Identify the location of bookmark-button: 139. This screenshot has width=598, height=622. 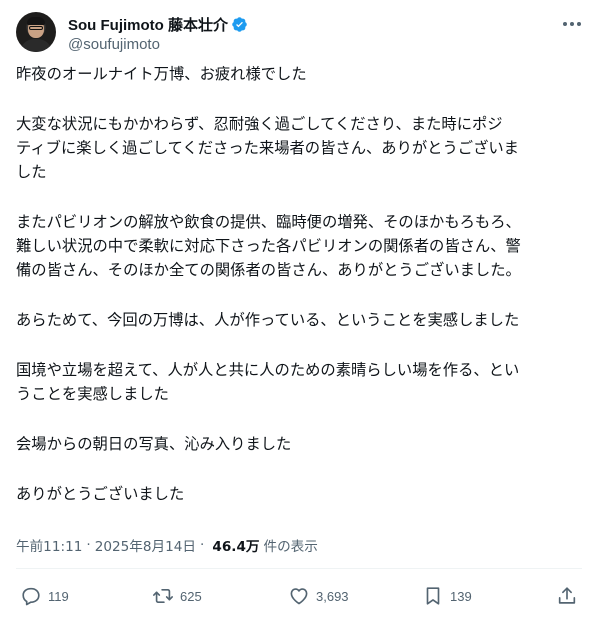
(447, 596).